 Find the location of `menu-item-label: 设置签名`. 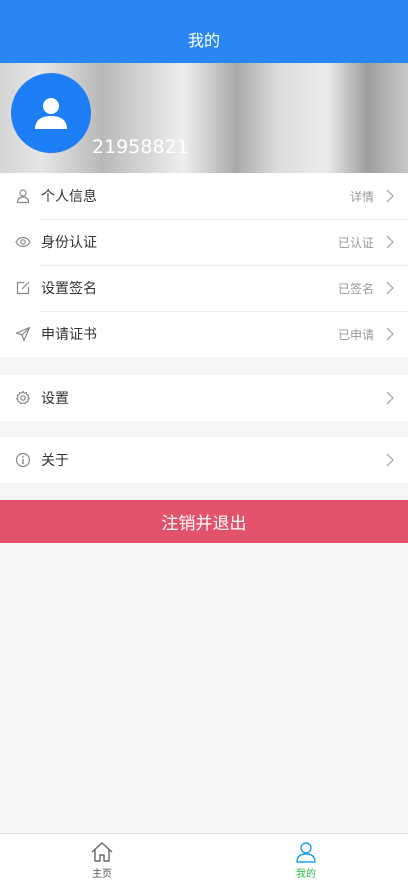

menu-item-label: 设置签名 is located at coordinates (69, 289).